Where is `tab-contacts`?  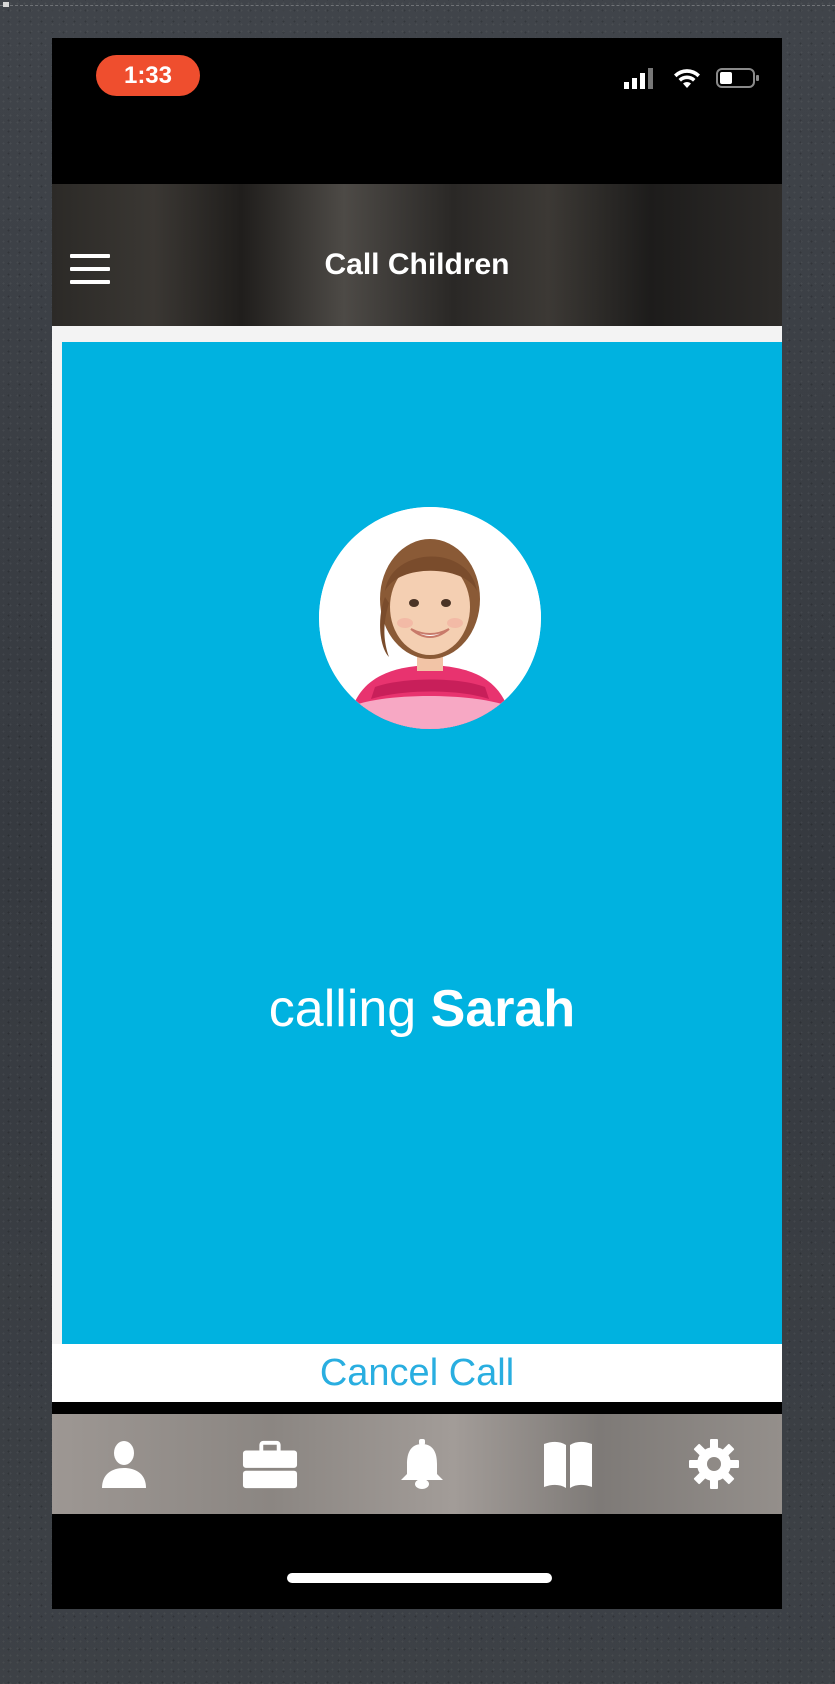 tab-contacts is located at coordinates (124, 1464).